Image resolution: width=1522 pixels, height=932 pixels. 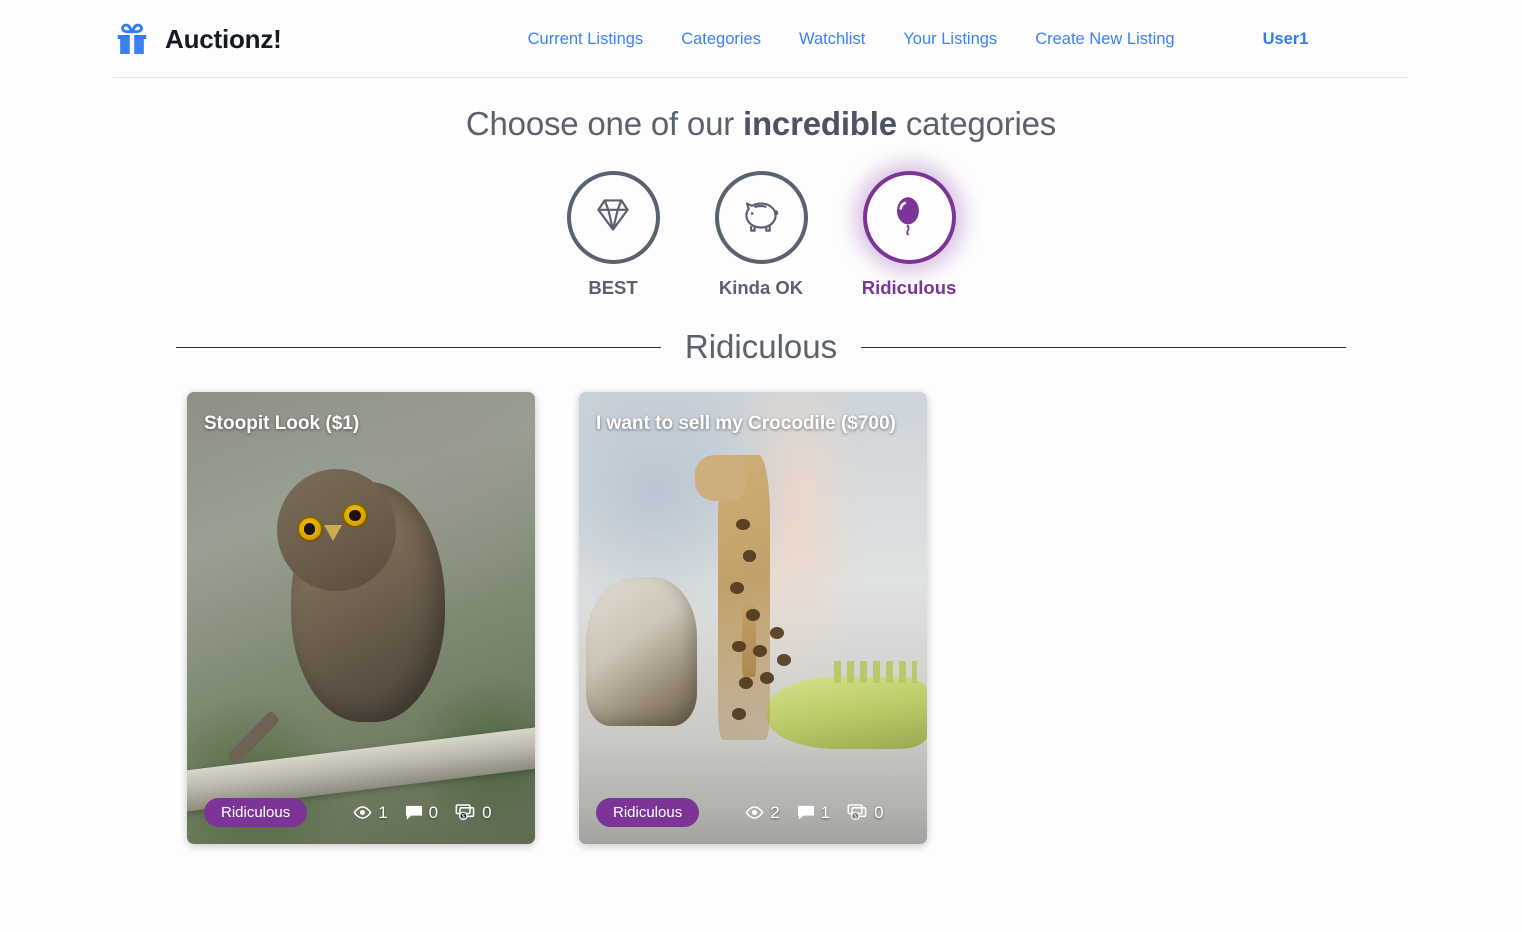 What do you see at coordinates (753, 794) in the screenshot?
I see `table-surface-shape` at bounding box center [753, 794].